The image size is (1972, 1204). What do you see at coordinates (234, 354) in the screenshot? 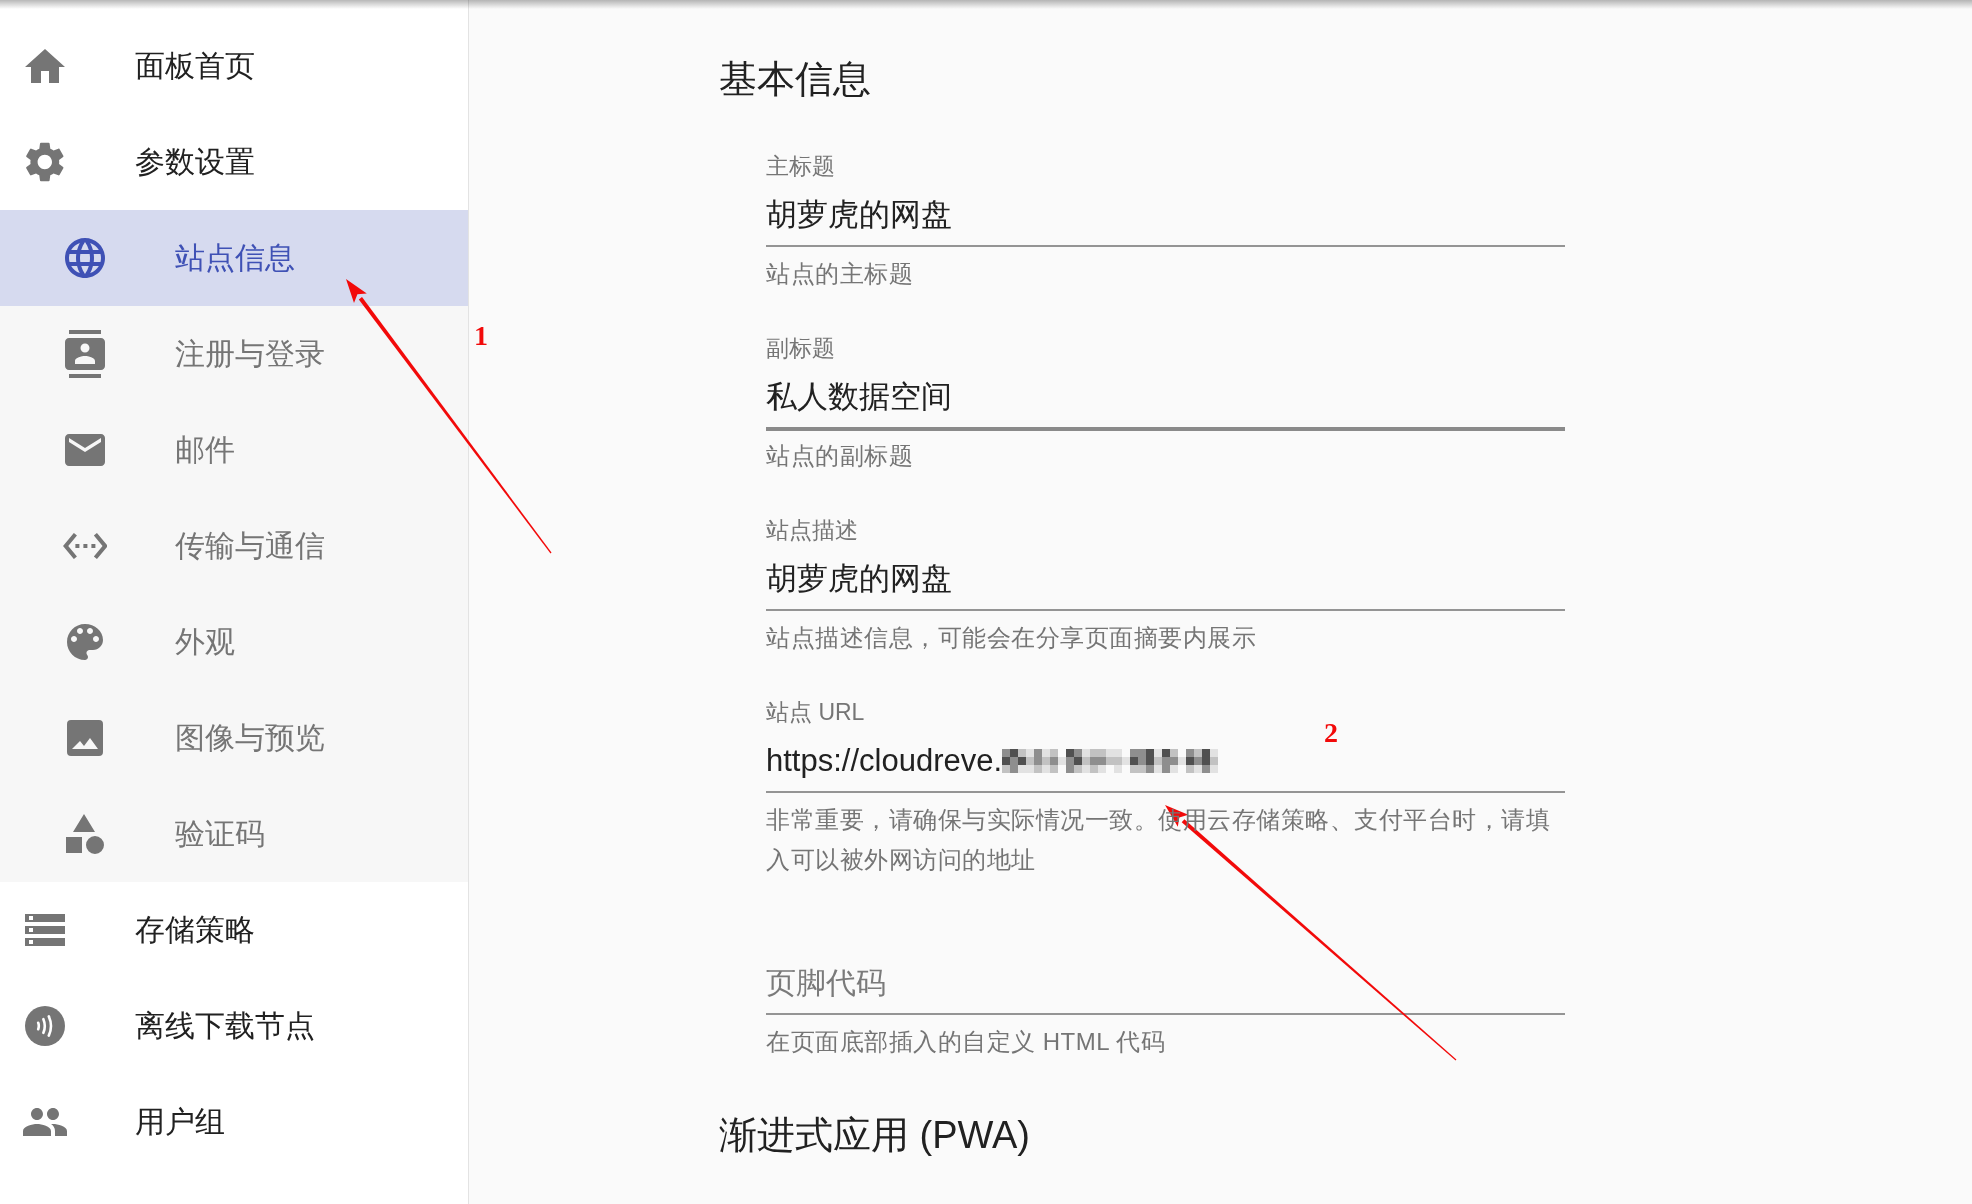
I see `sidebar-subitem: 注册与登录` at bounding box center [234, 354].